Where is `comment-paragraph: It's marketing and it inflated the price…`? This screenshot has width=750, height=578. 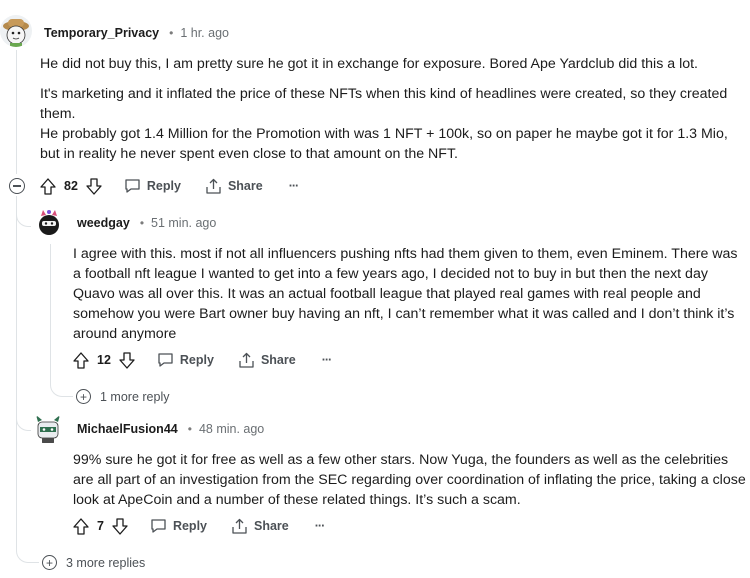
comment-paragraph: It's marketing and it inflated the price… is located at coordinates (384, 104).